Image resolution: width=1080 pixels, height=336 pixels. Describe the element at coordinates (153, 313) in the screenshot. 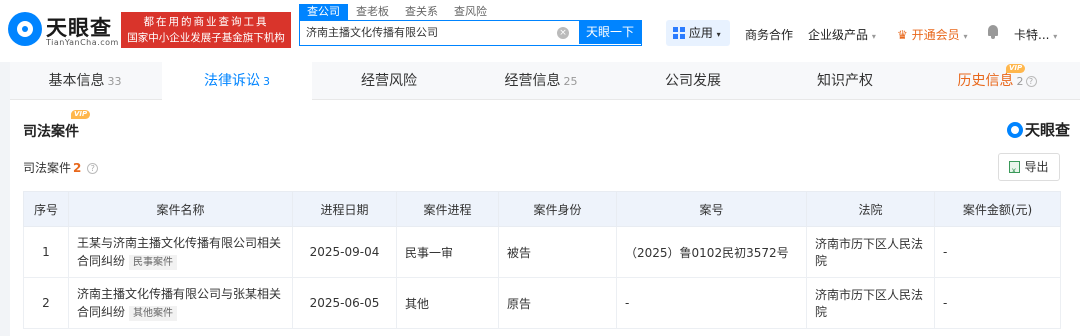

I see `case-type-tag: 其他案件` at that location.